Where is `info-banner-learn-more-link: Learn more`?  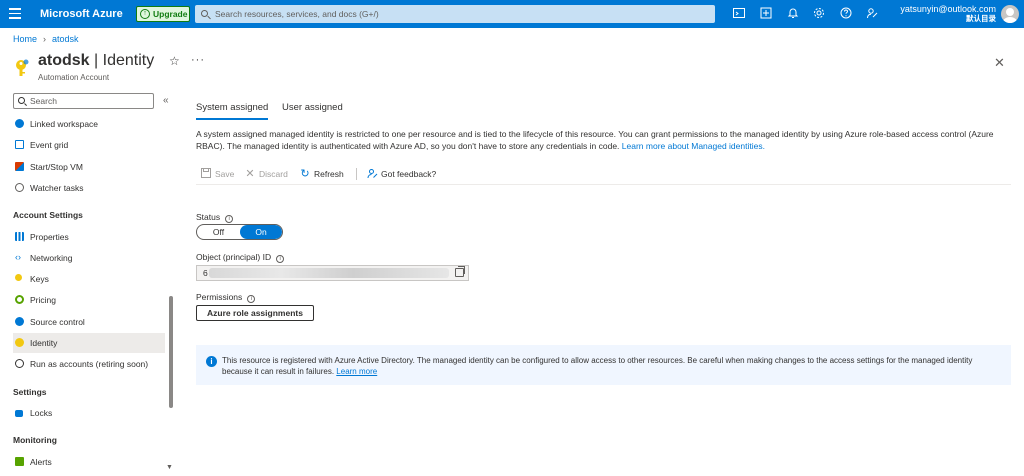 info-banner-learn-more-link: Learn more is located at coordinates (356, 371).